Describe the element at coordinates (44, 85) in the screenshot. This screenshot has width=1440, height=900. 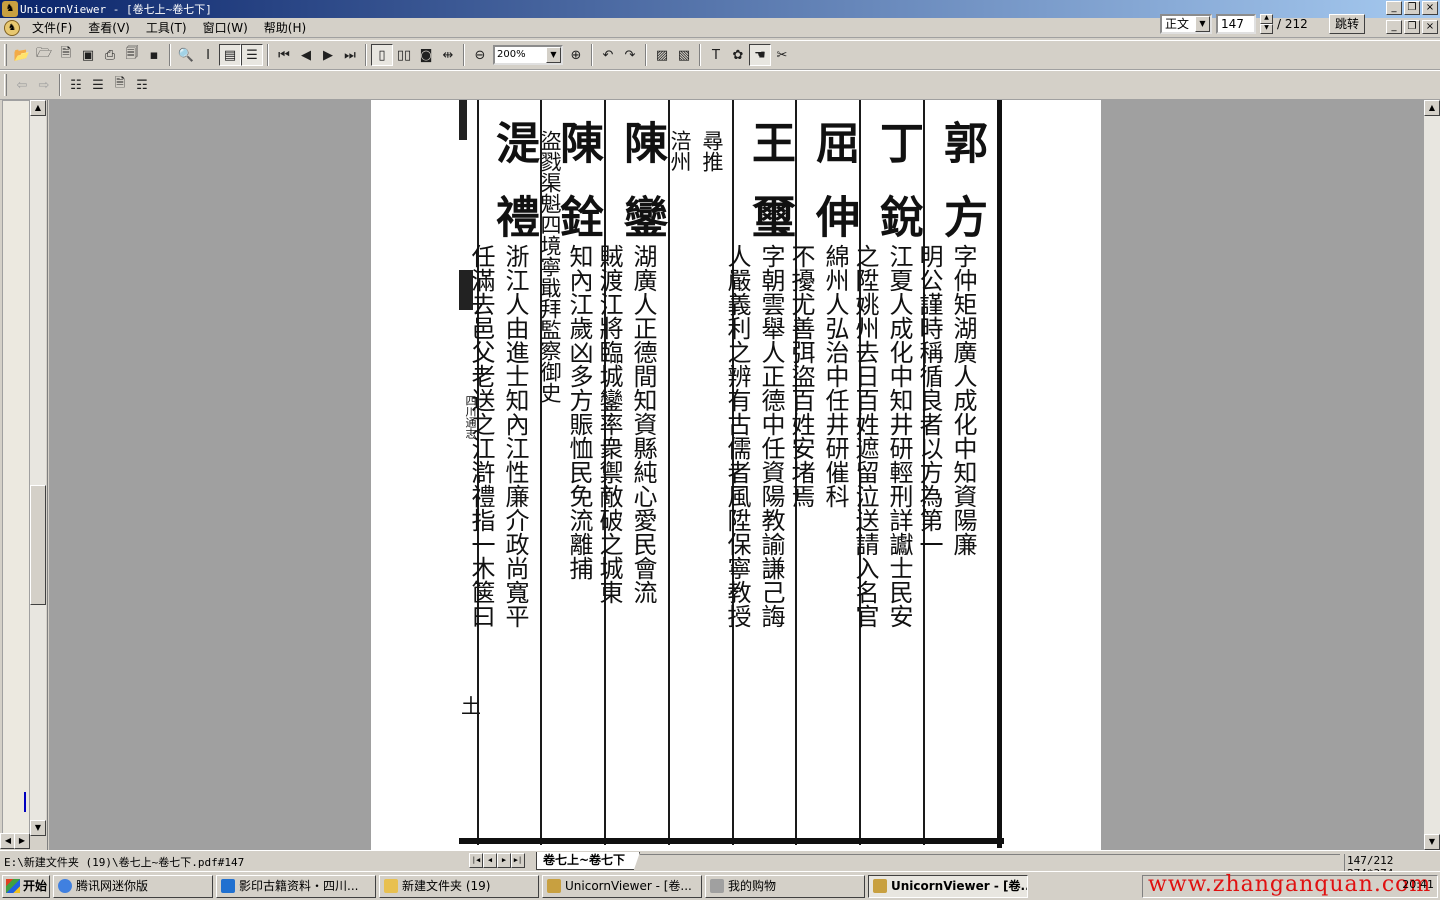
I see `forward-arrow-icon: ⇨` at that location.